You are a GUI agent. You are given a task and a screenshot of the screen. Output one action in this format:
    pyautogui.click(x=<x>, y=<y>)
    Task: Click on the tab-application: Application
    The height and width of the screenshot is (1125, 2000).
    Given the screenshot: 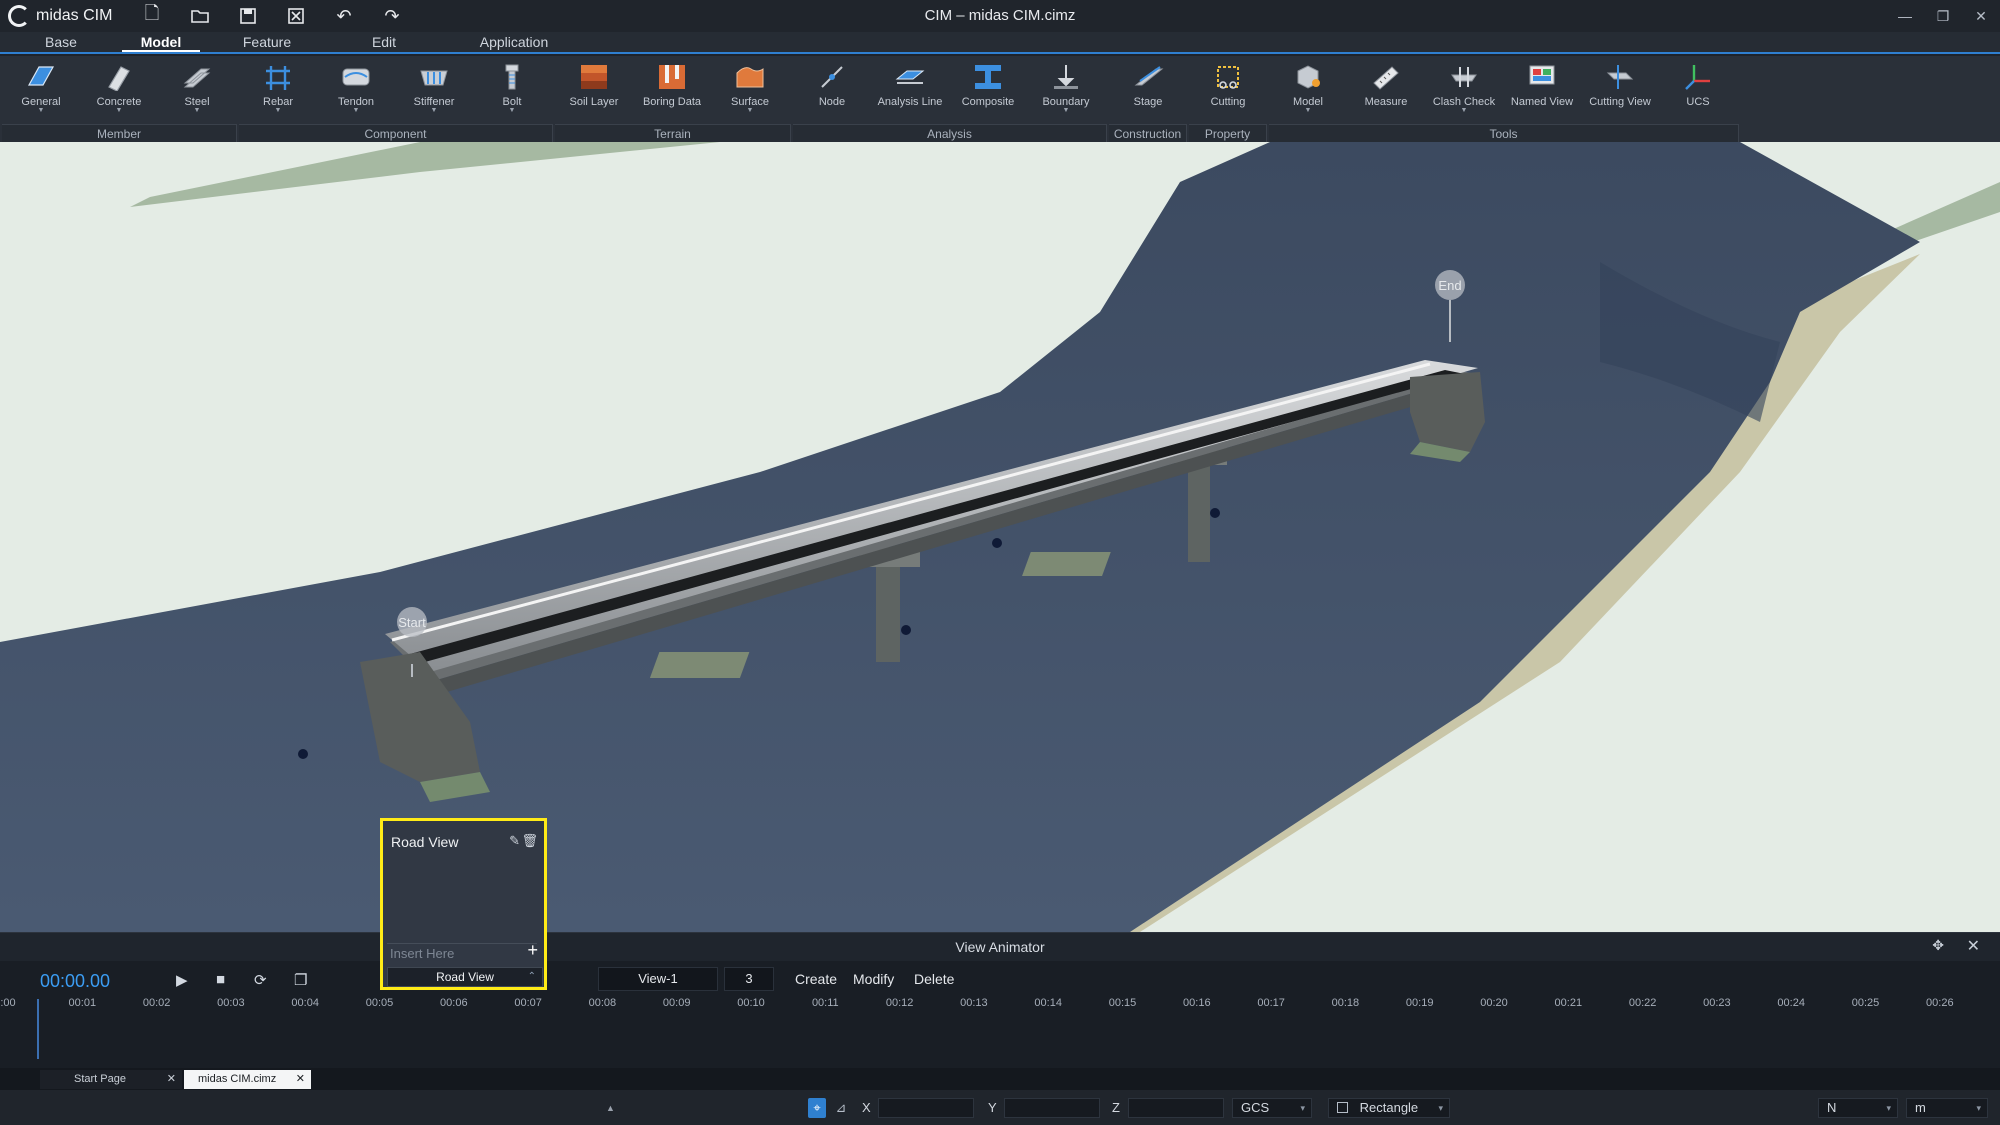 What is the action you would take?
    pyautogui.click(x=514, y=42)
    